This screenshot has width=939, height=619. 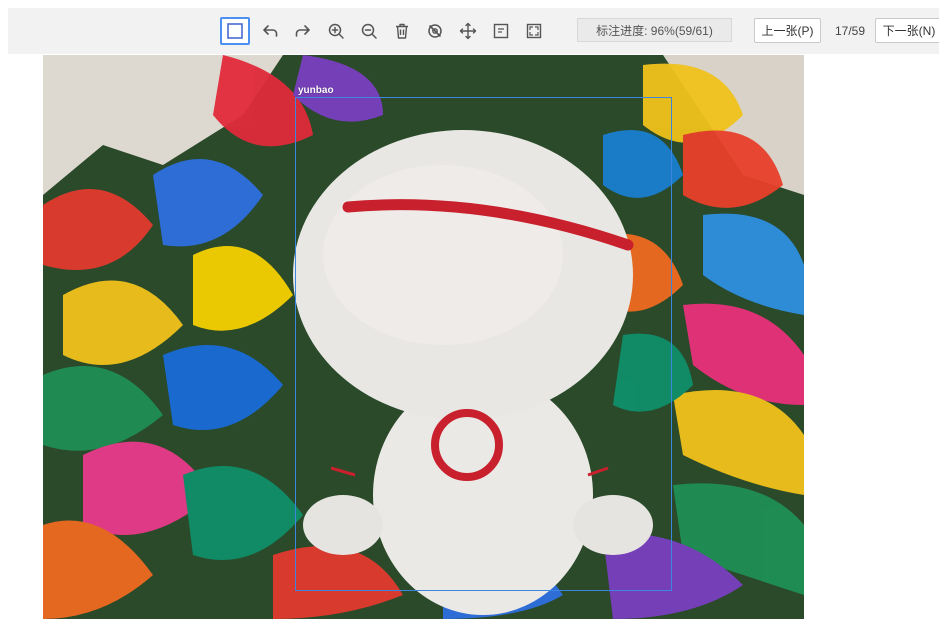 I want to click on delete-button, so click(x=401, y=31).